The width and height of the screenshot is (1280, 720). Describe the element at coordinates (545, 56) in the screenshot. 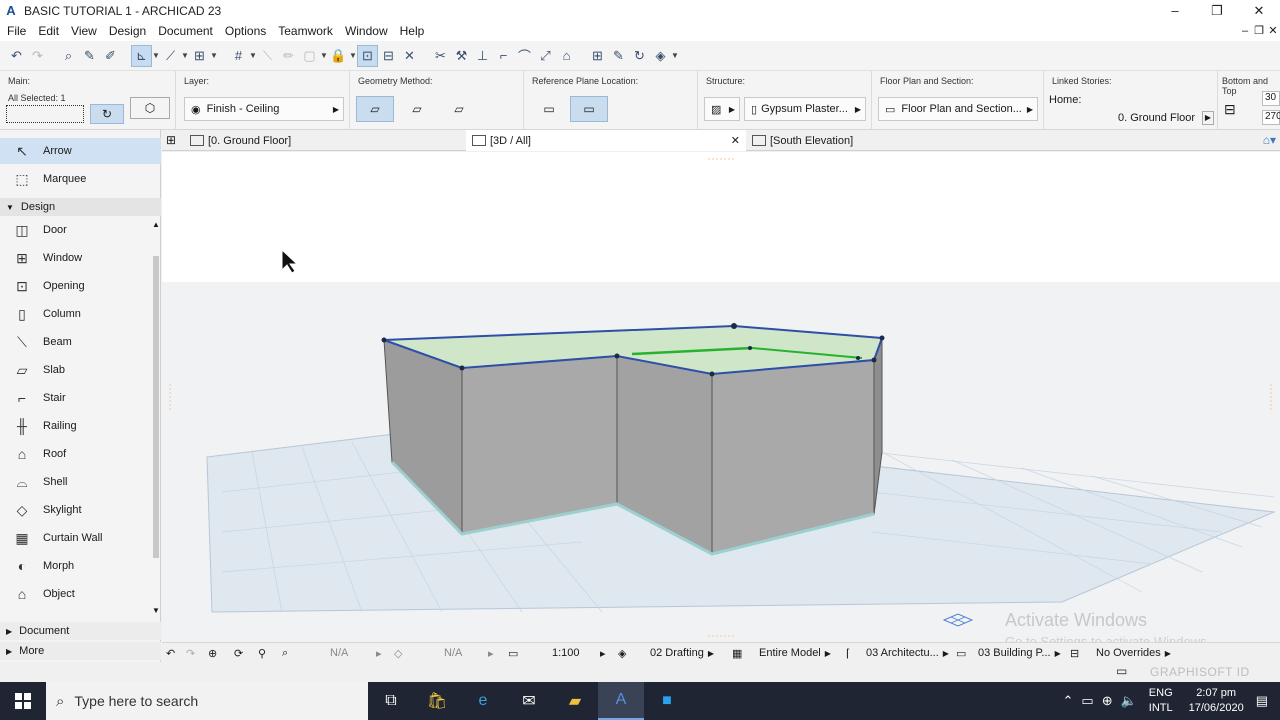

I see `resize-icon: ⤢` at that location.